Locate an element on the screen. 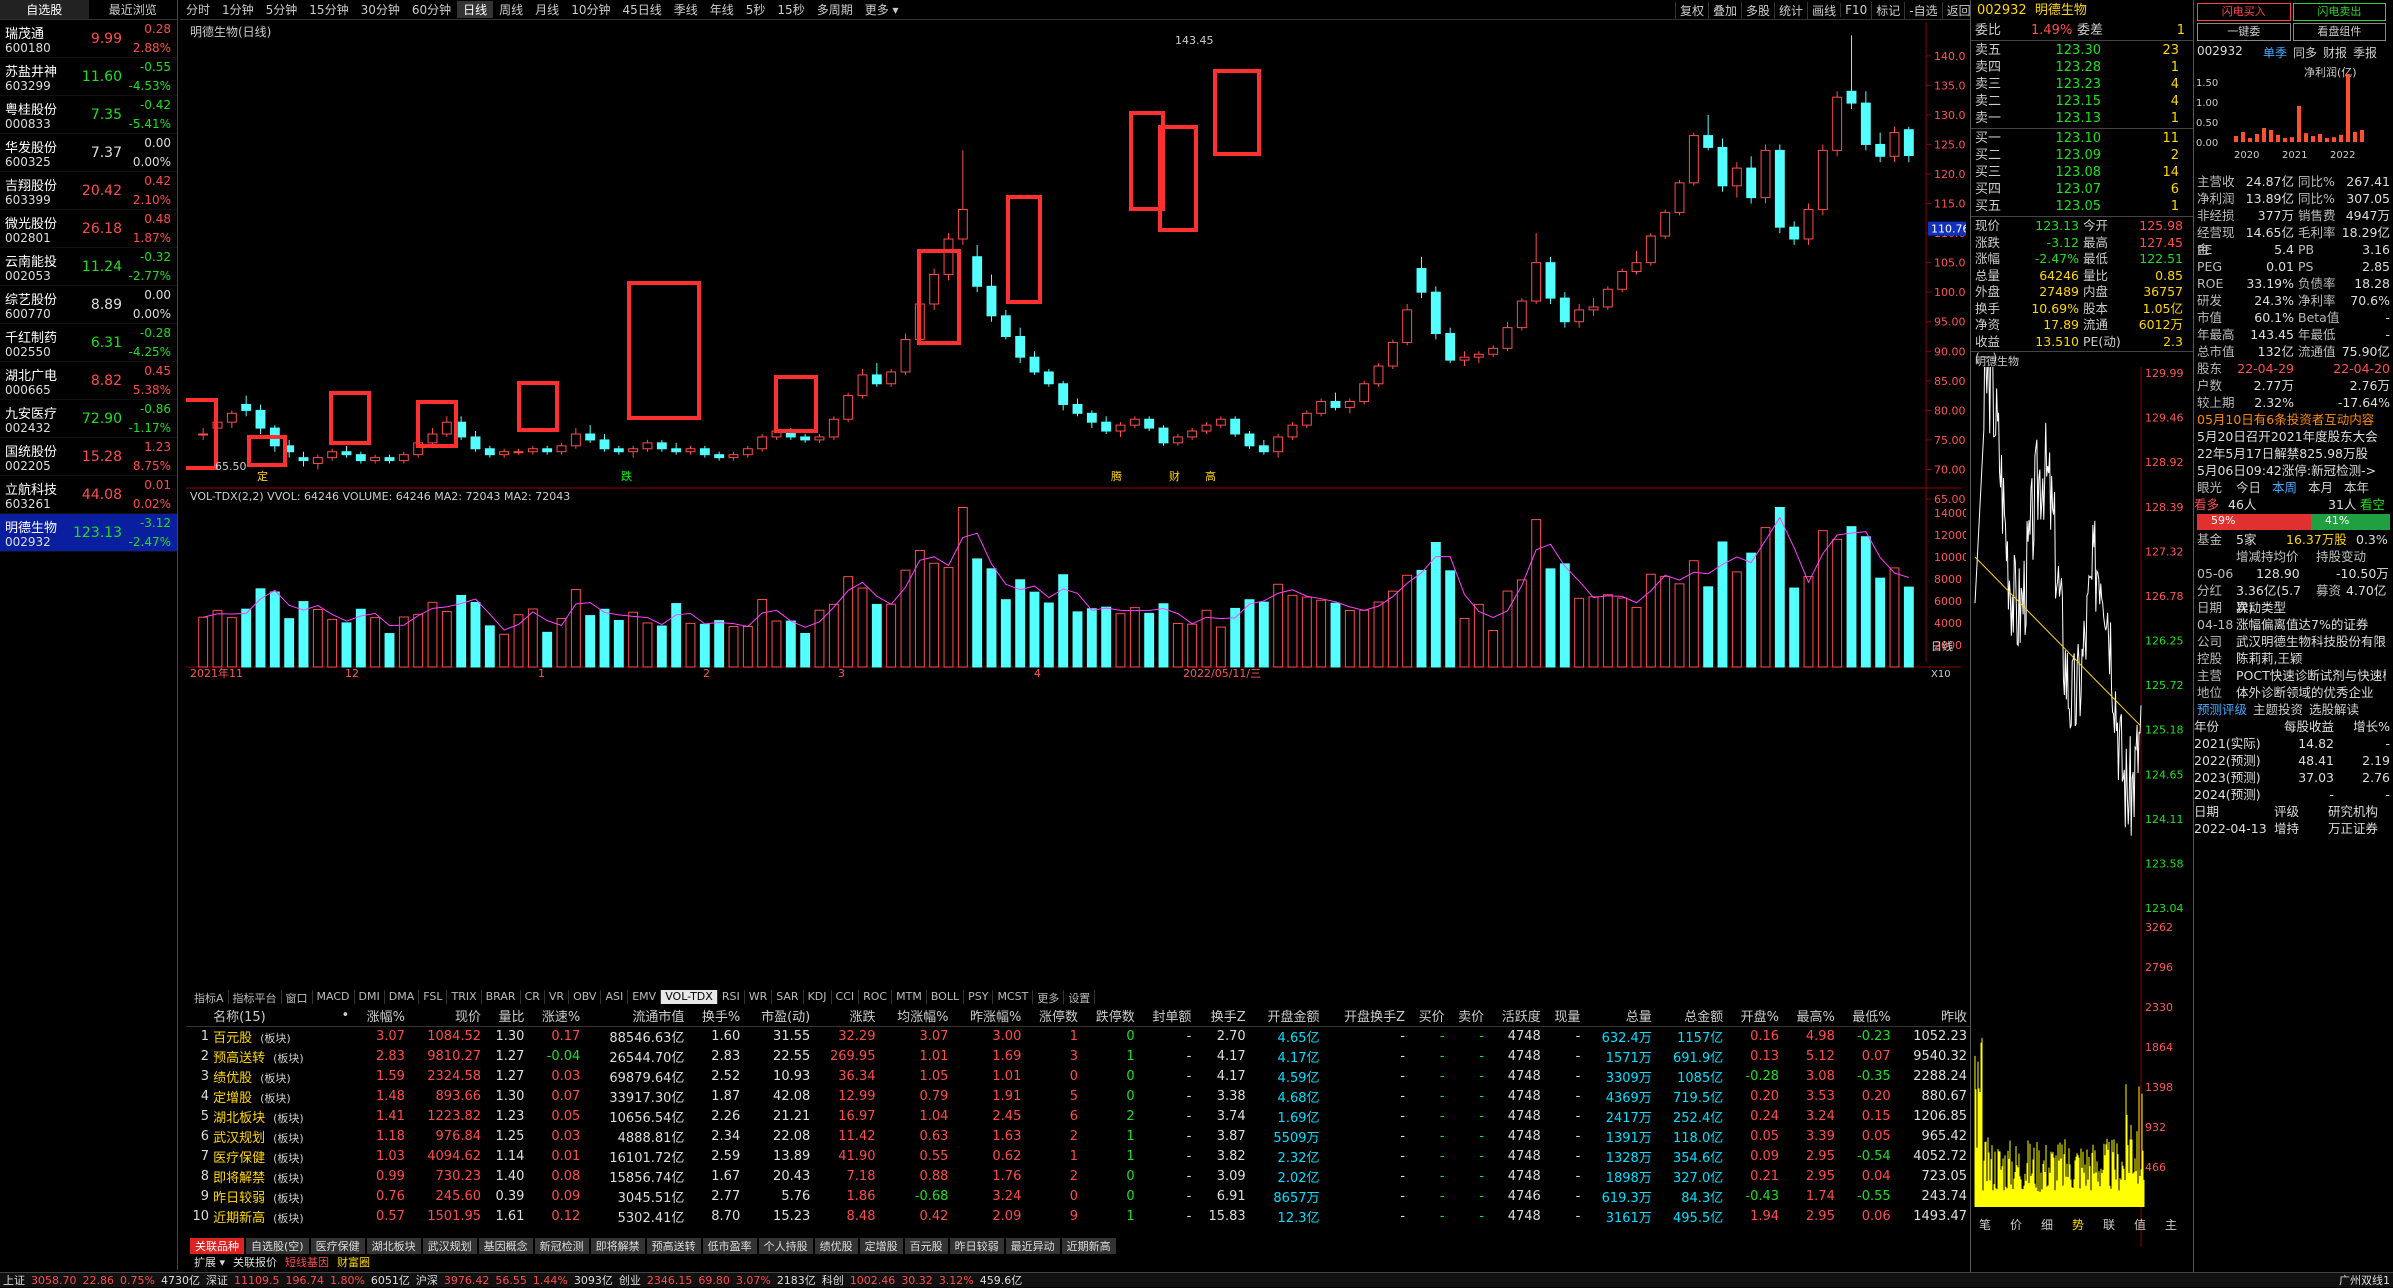  bottom-subtab: 扩展 ▾ is located at coordinates (209, 1262).